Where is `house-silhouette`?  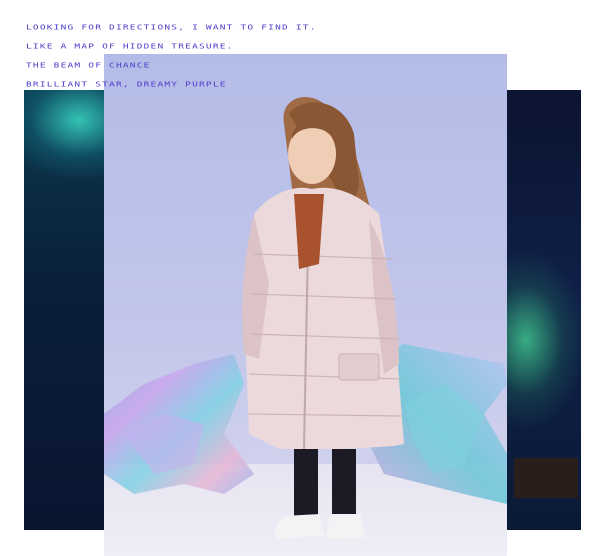
house-silhouette is located at coordinates (546, 478).